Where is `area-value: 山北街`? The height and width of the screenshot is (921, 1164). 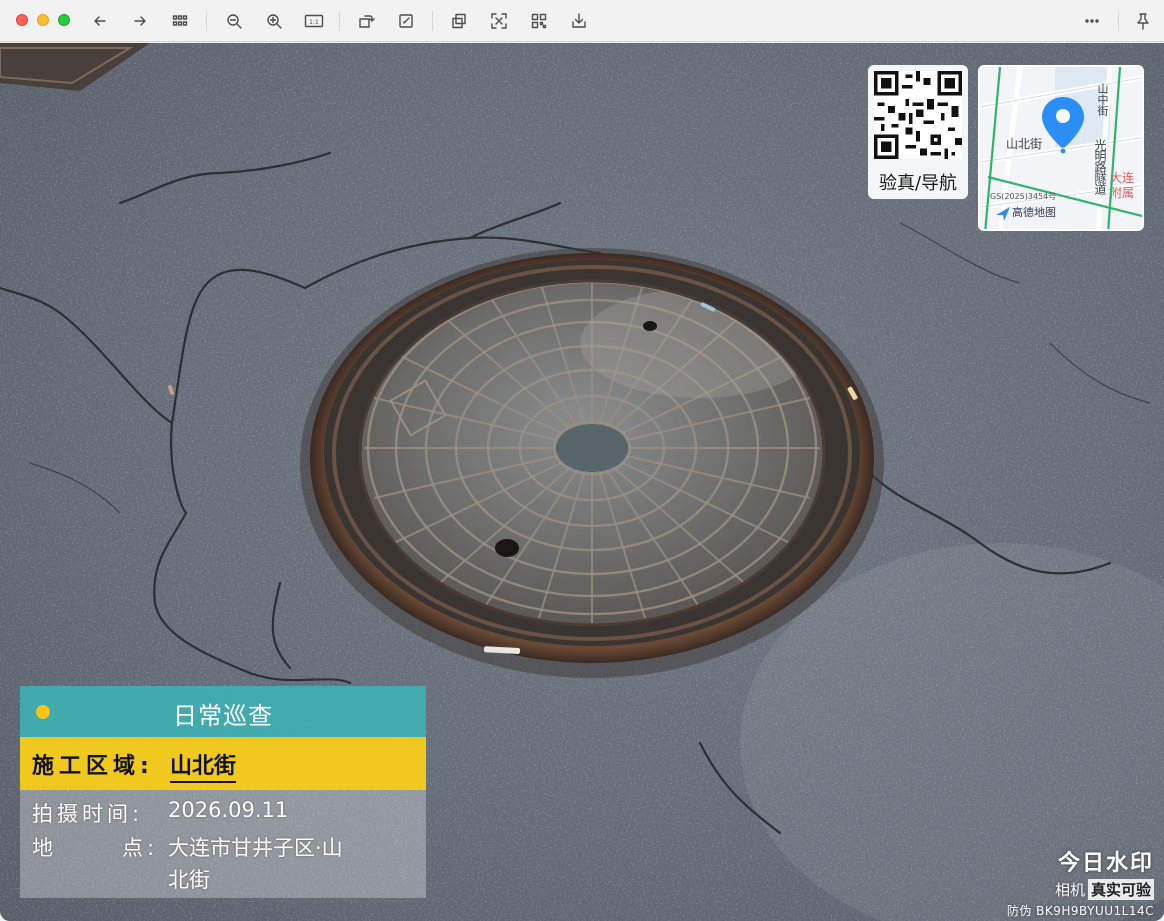
area-value: 山北街 is located at coordinates (203, 765).